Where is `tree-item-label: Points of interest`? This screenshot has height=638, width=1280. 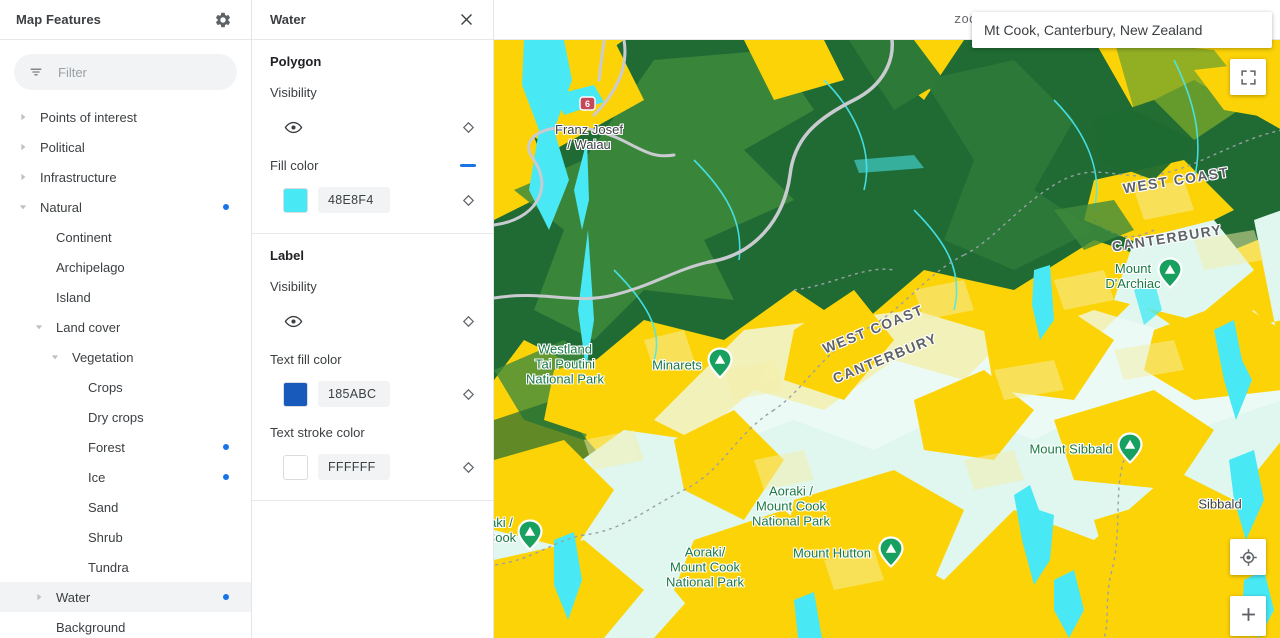 tree-item-label: Points of interest is located at coordinates (88, 117).